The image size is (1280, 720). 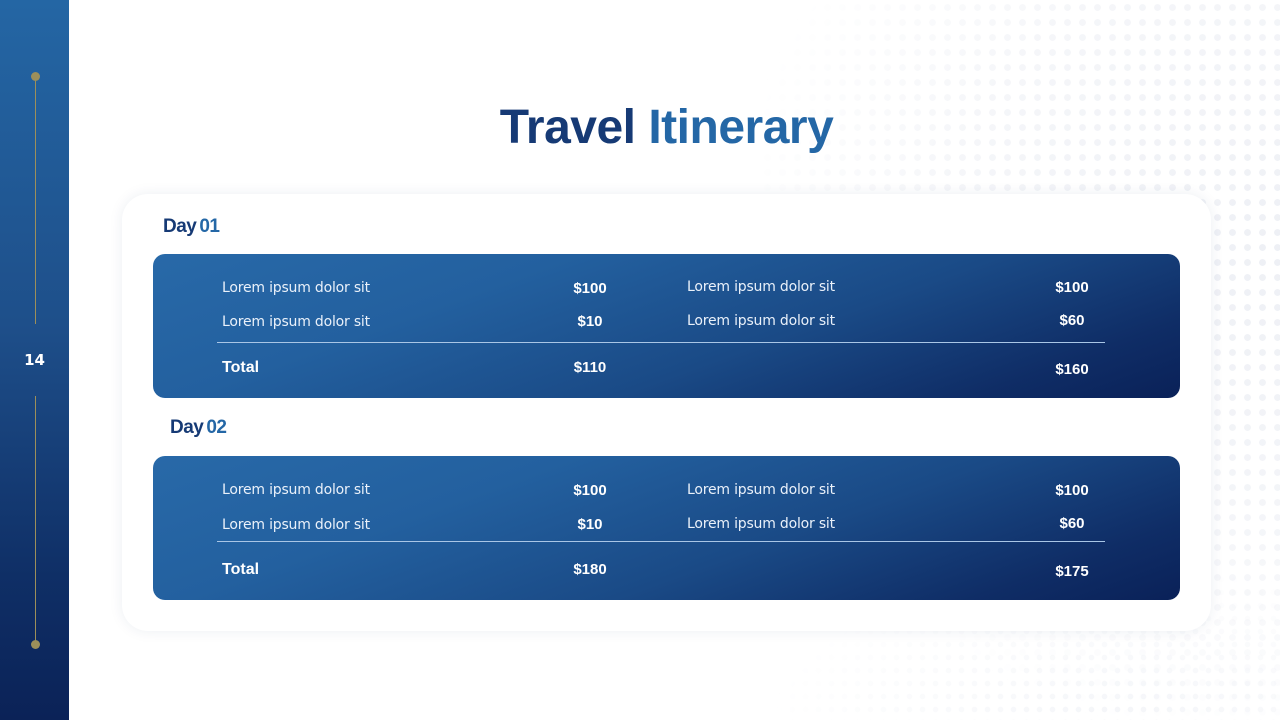 What do you see at coordinates (34, 360) in the screenshot?
I see `page-number: 14` at bounding box center [34, 360].